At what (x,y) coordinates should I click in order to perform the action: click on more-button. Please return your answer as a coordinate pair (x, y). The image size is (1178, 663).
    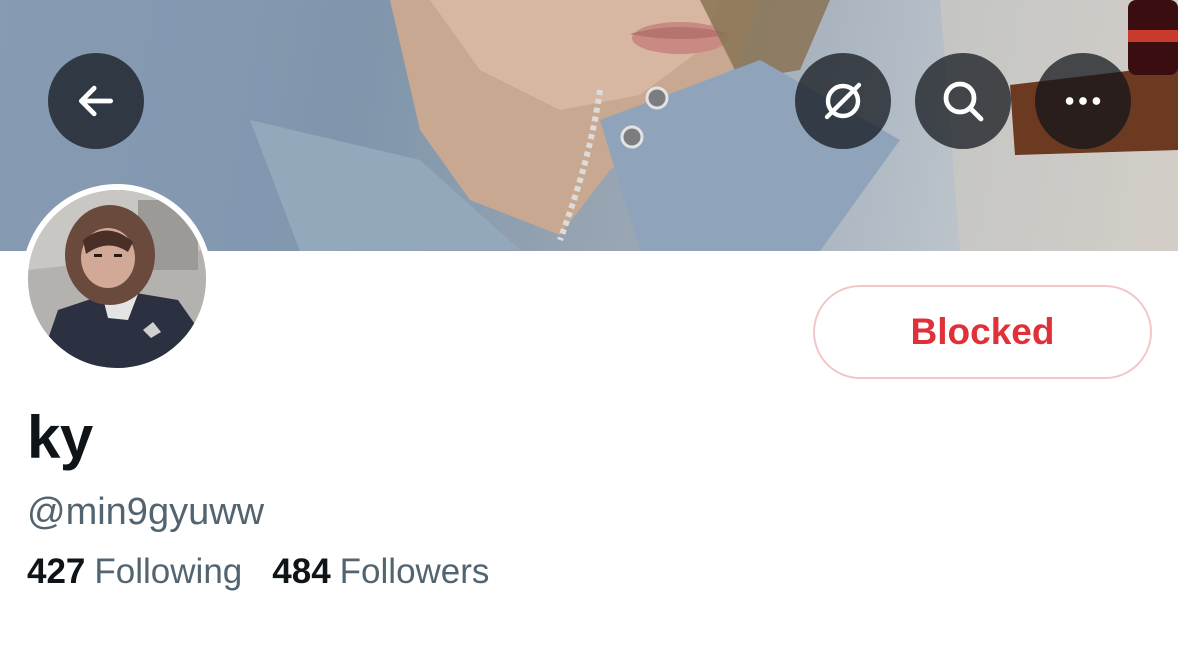
    Looking at the image, I should click on (1083, 101).